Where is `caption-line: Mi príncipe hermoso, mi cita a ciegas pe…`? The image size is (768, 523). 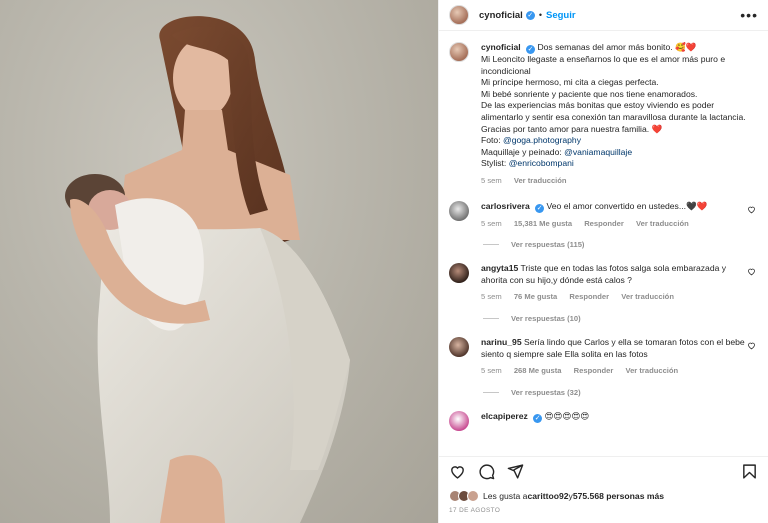
caption-line: Mi príncipe hermoso, mi cita a ciegas pe… is located at coordinates (570, 82).